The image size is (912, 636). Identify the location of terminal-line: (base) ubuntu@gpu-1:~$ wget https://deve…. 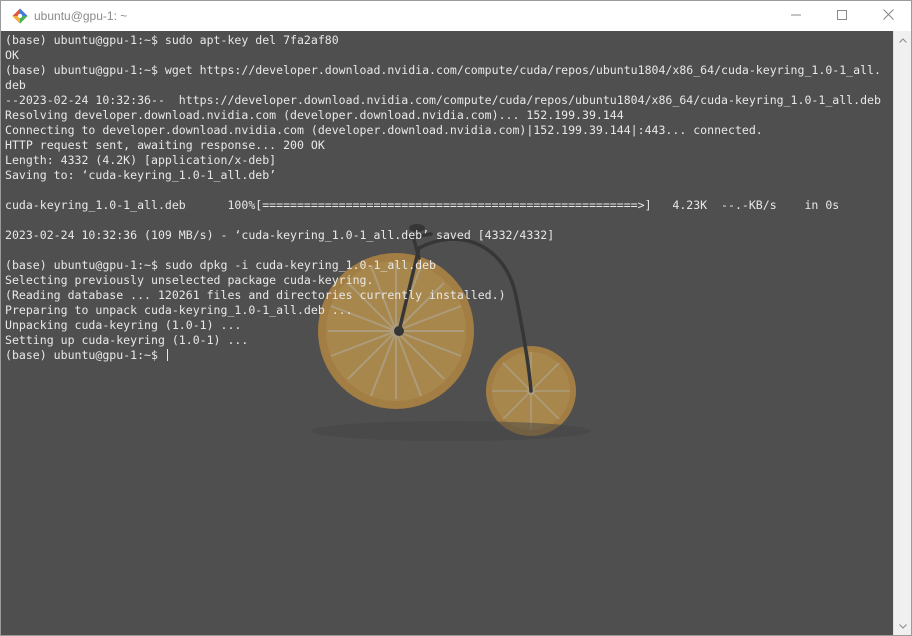
(443, 70).